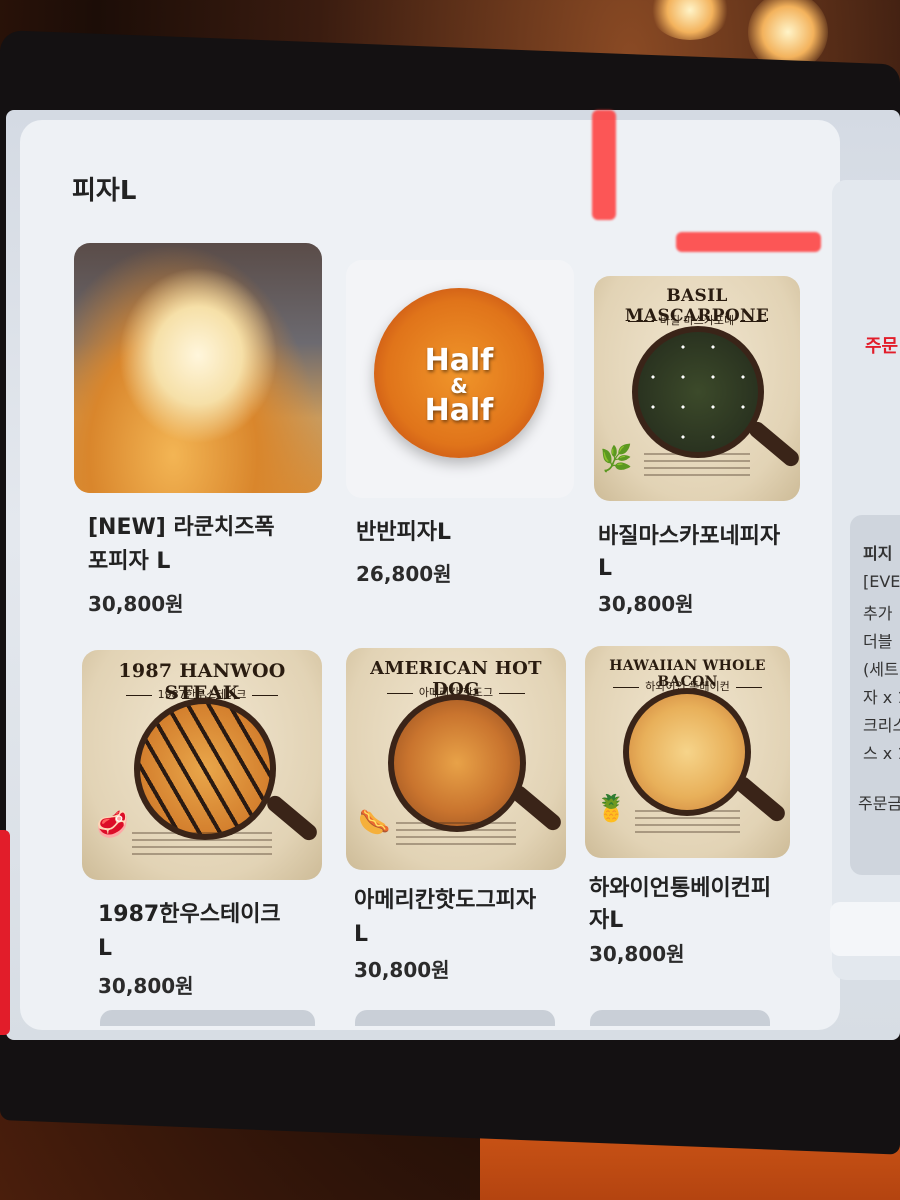 The image size is (900, 1200). What do you see at coordinates (680, 888) in the screenshot?
I see `menu-item-name: 하와이언통베이컨피` at bounding box center [680, 888].